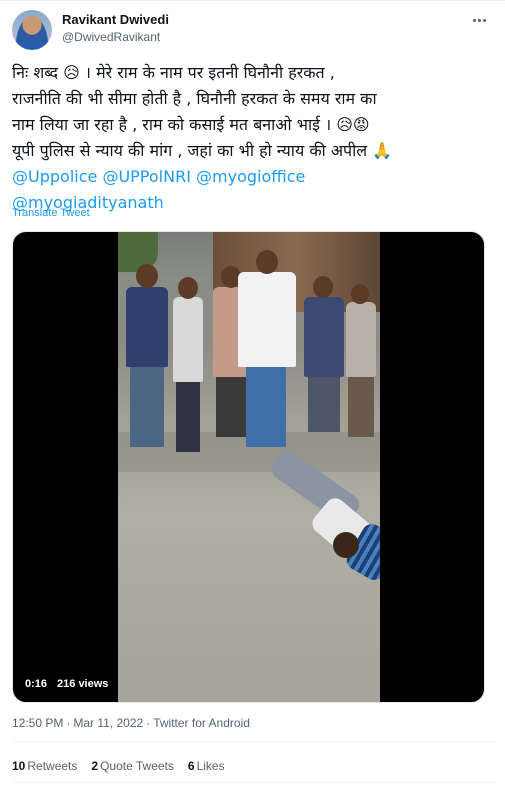  I want to click on mention-myogioffice: @myogioffice, so click(250, 176).